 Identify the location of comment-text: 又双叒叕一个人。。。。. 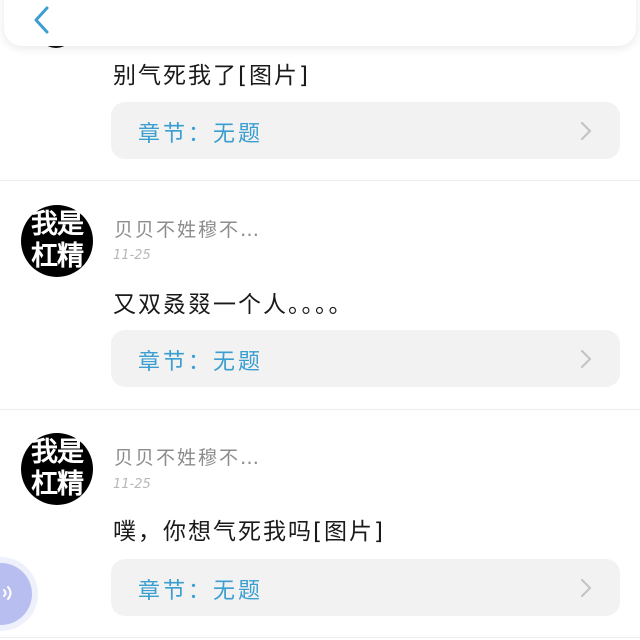
(233, 305).